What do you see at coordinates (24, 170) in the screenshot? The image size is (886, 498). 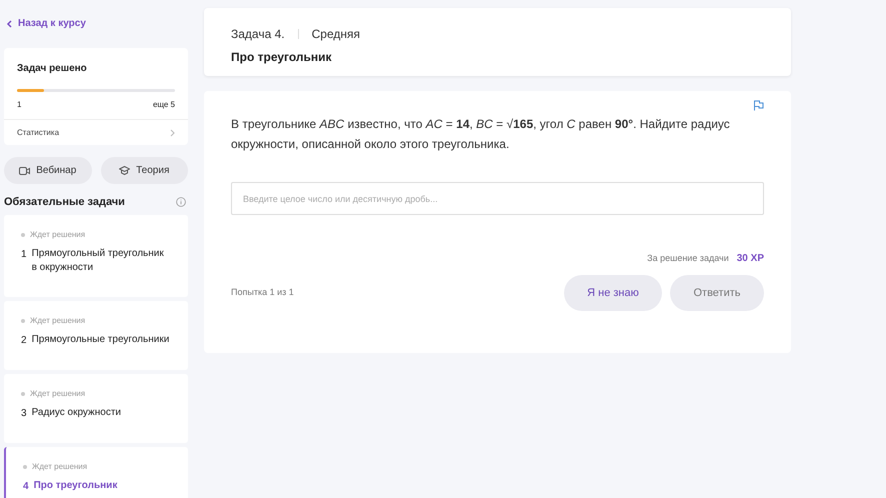 I see `video-camera-icon` at bounding box center [24, 170].